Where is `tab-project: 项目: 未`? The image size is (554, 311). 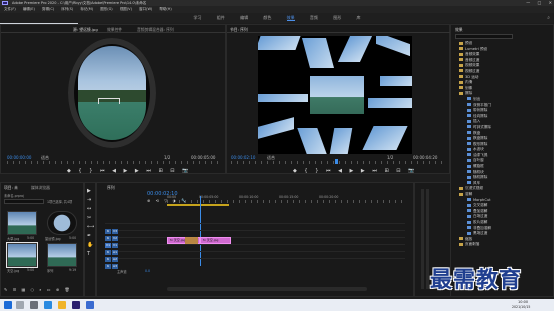 tab-project: 项目: 未 is located at coordinates (11, 188).